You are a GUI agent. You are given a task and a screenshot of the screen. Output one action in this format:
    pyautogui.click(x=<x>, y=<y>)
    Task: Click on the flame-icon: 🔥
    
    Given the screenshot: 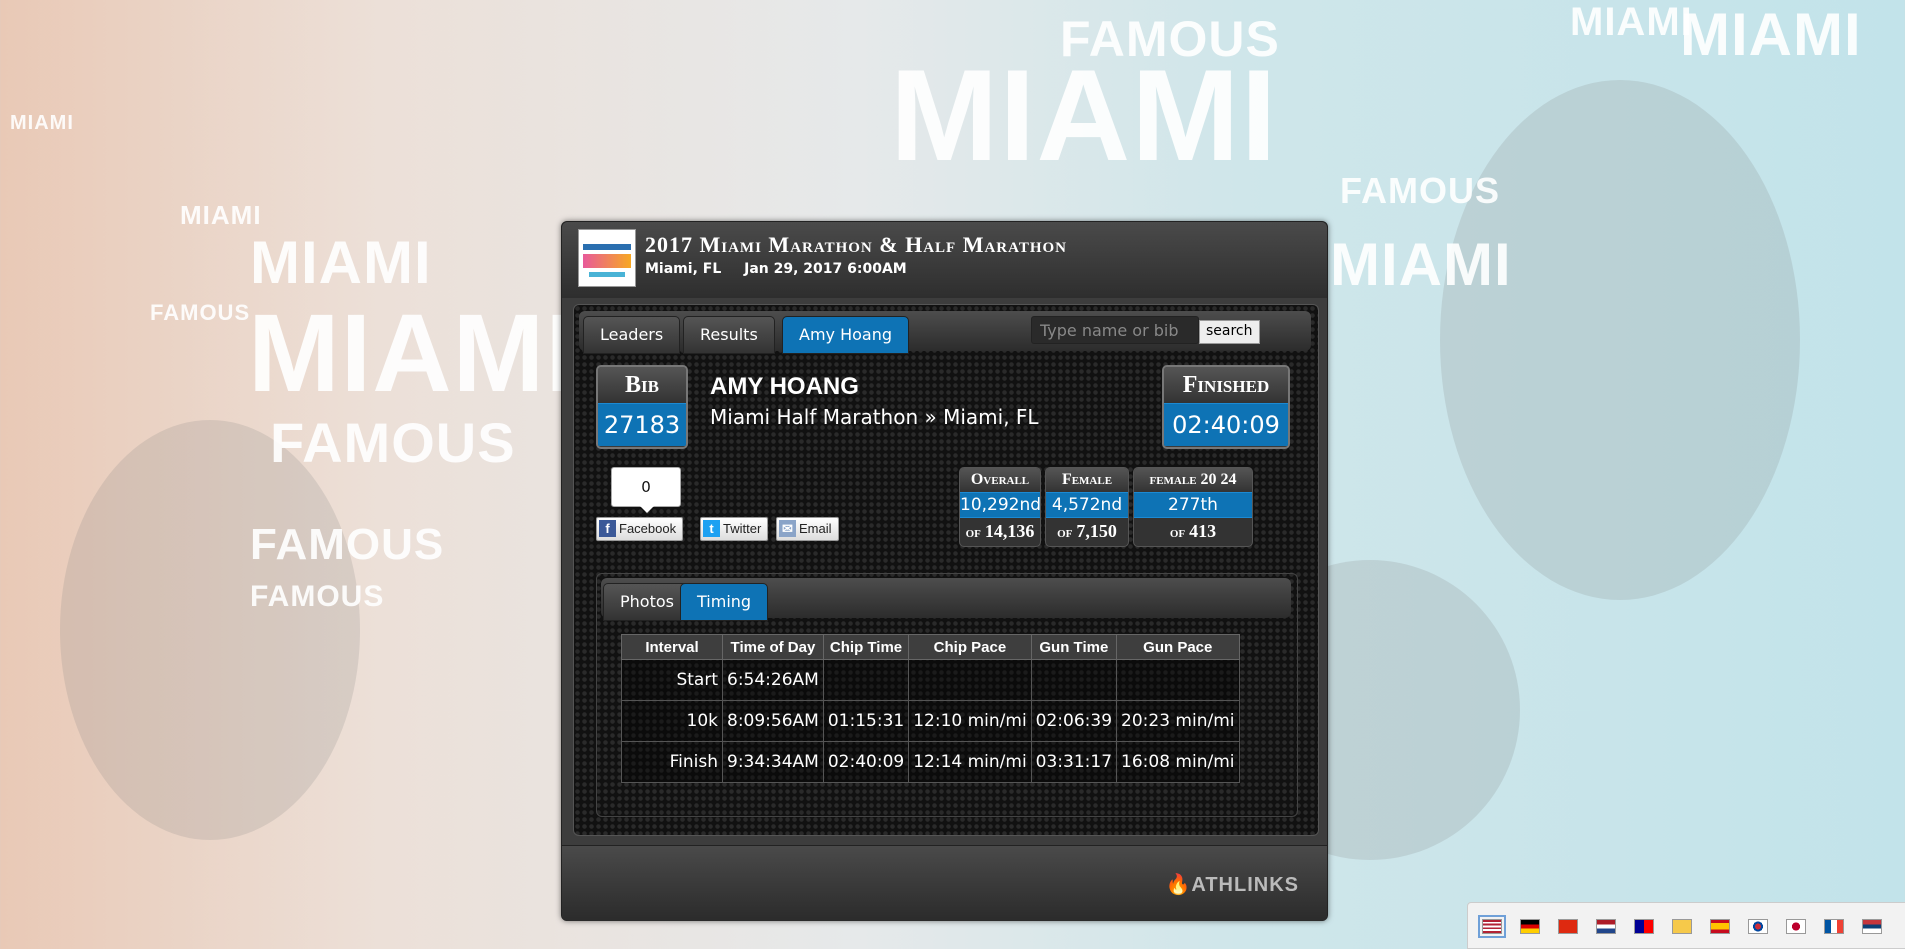 What is the action you would take?
    pyautogui.click(x=1178, y=885)
    